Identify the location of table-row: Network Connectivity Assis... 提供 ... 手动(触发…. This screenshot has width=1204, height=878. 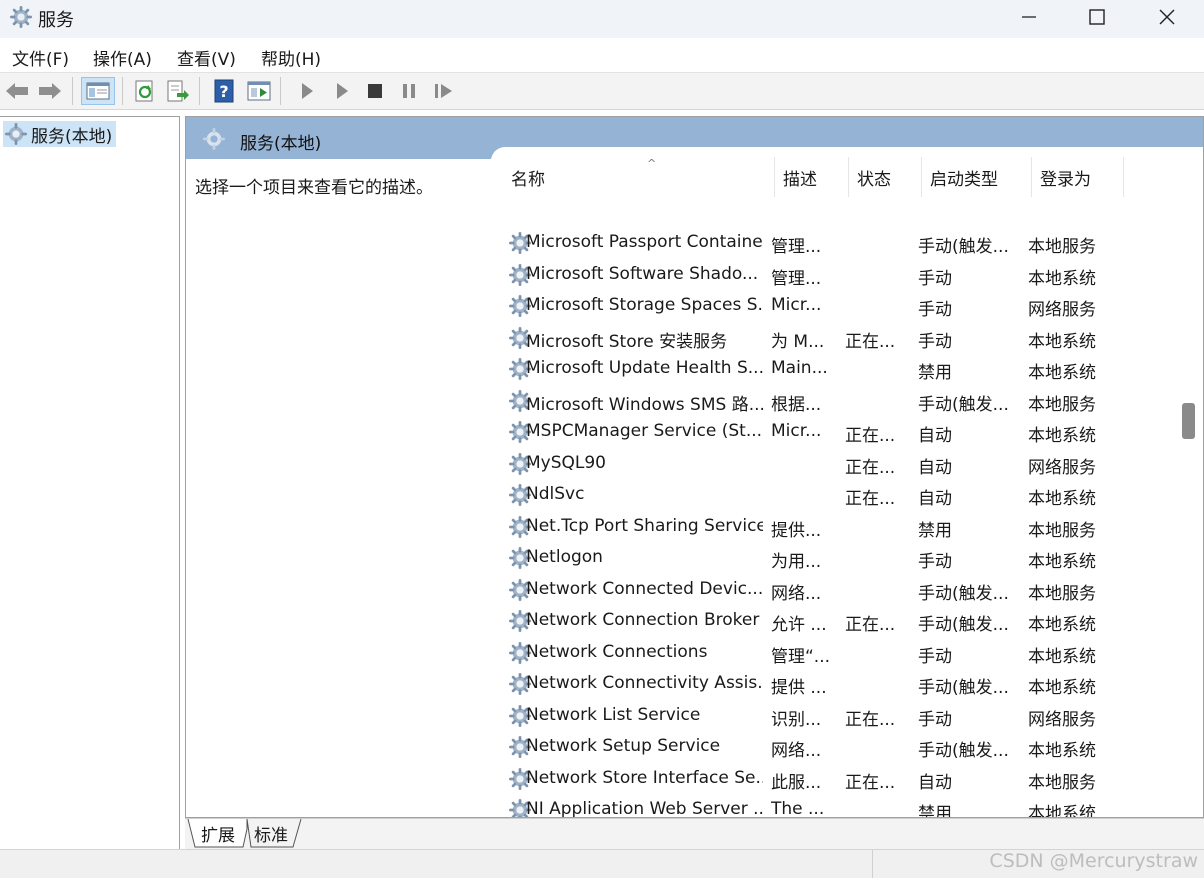
(841, 683).